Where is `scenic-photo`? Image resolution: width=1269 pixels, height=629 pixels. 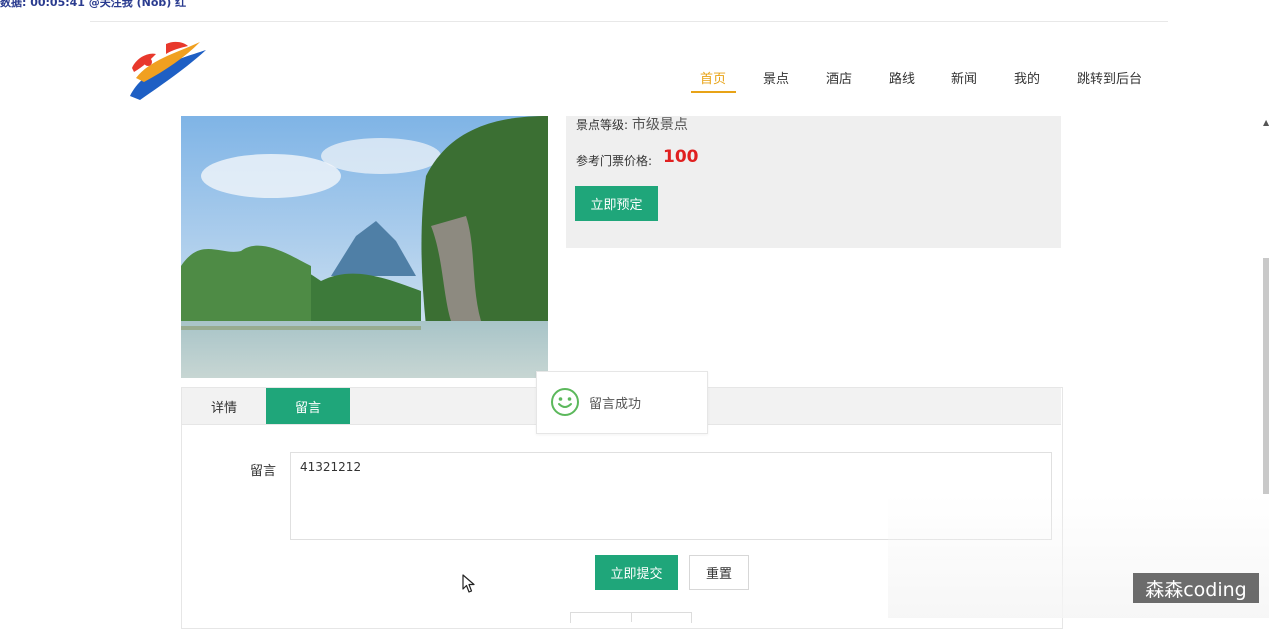 scenic-photo is located at coordinates (364, 247).